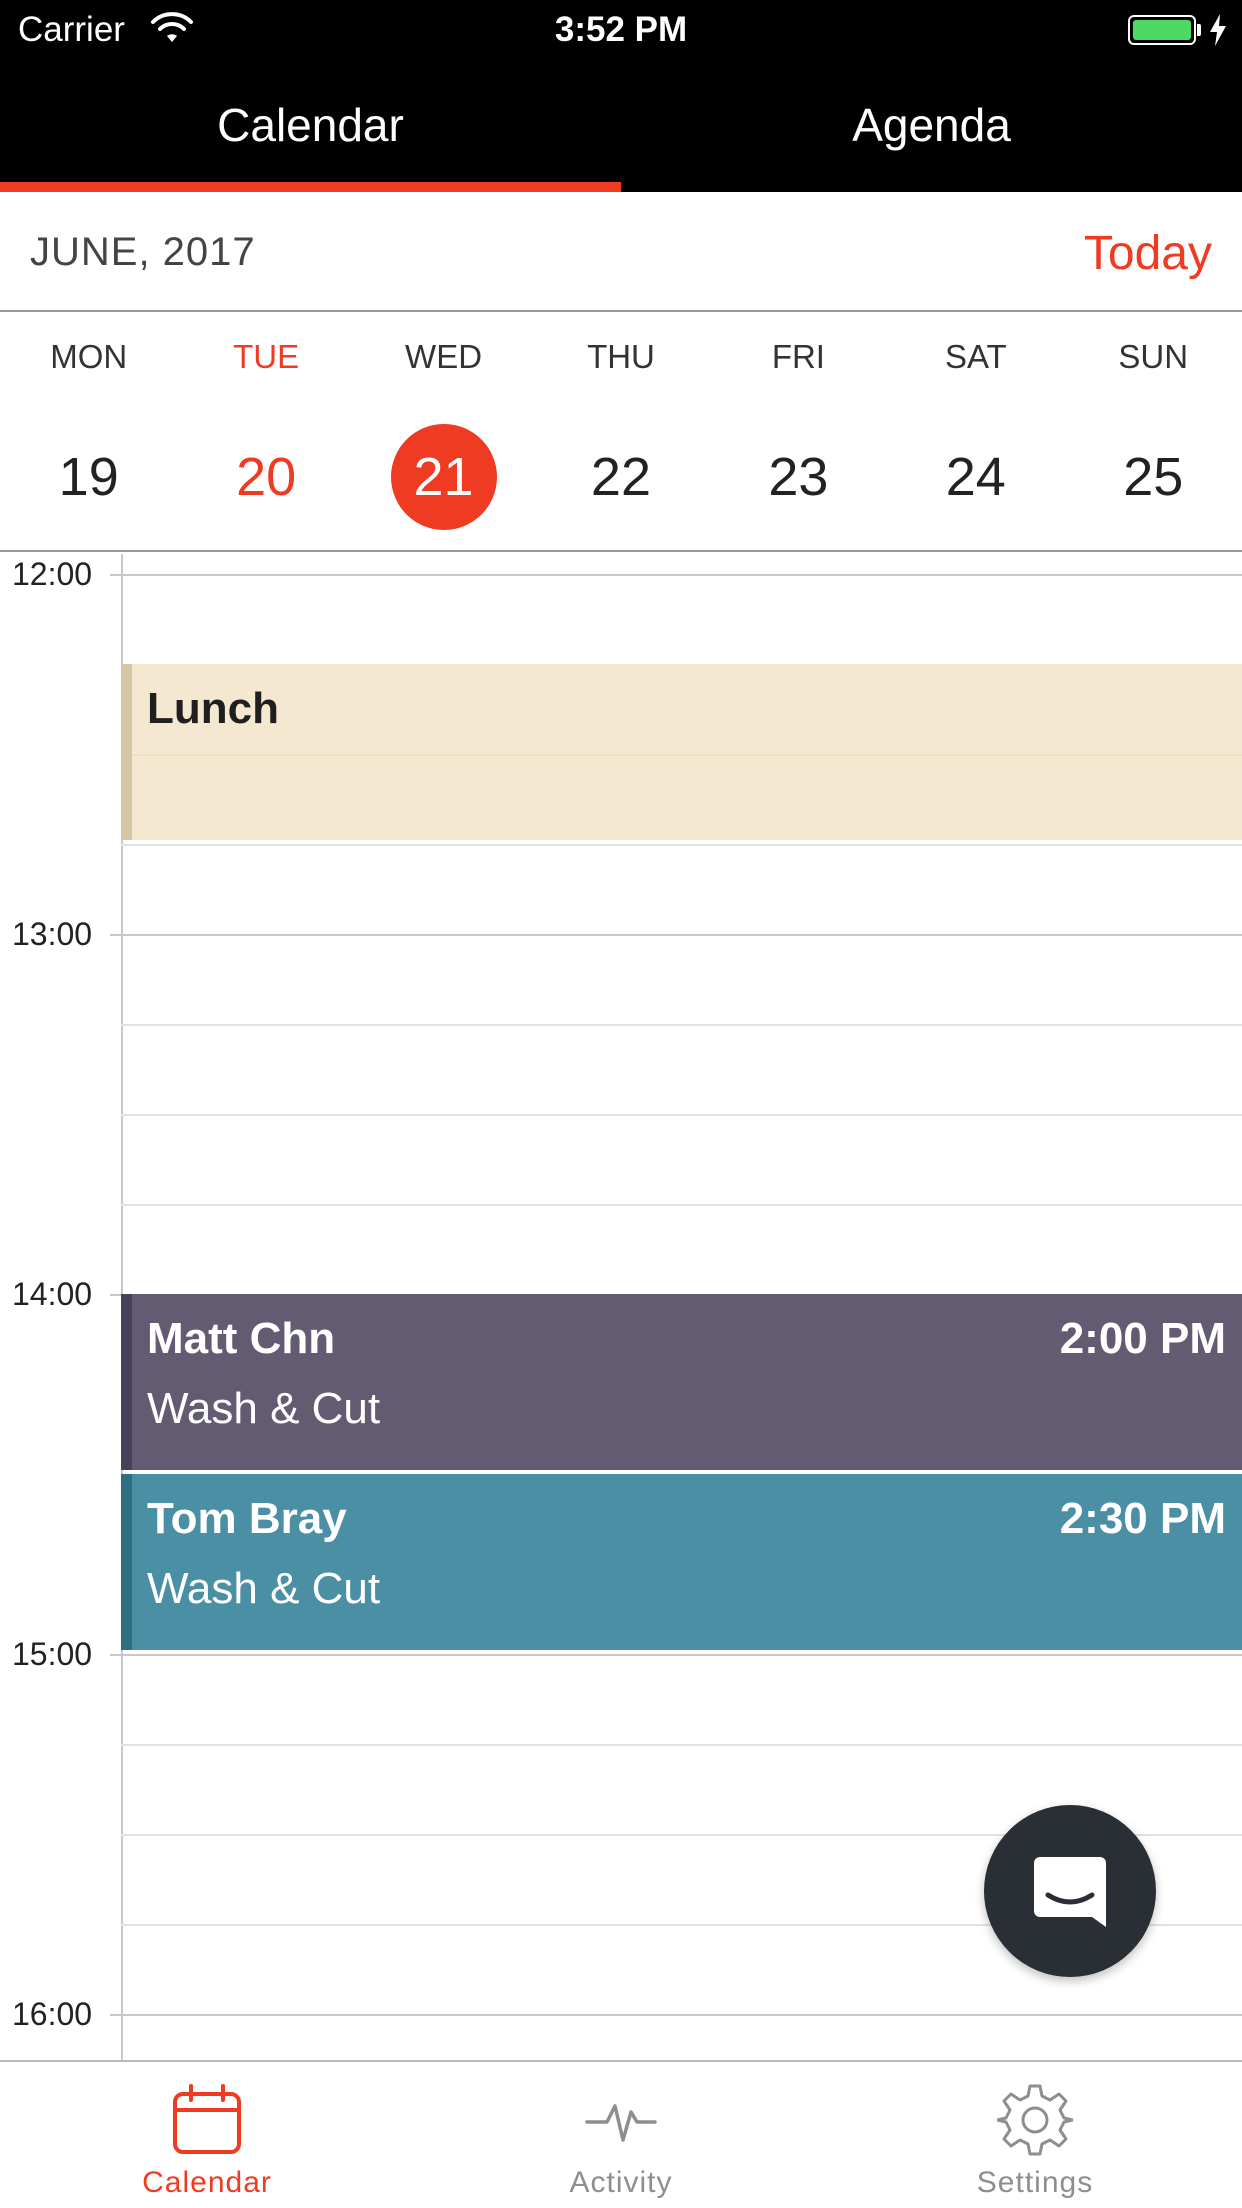  What do you see at coordinates (52, 1654) in the screenshot?
I see `hour-label: 15:00` at bounding box center [52, 1654].